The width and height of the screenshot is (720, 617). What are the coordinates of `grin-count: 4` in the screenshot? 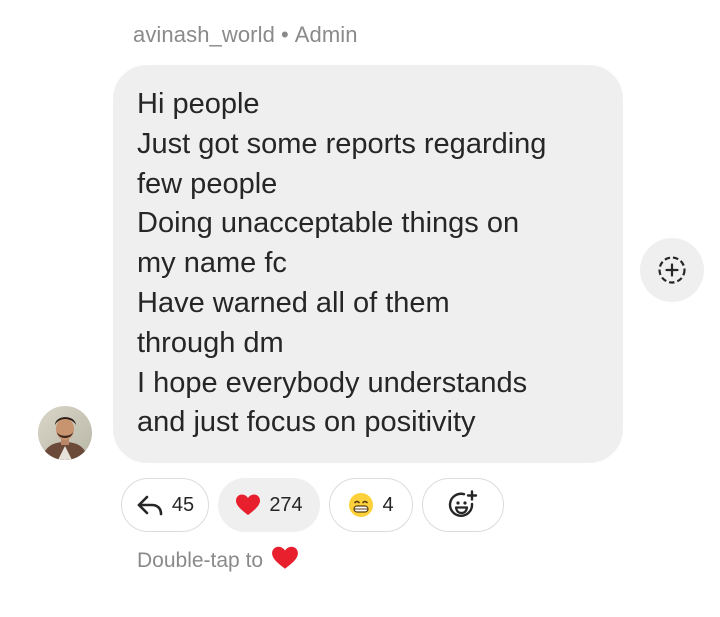 It's located at (388, 504).